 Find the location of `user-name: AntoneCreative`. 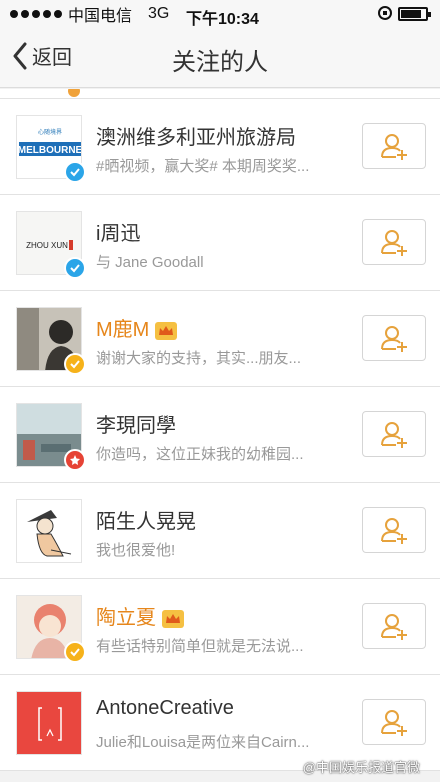

user-name: AntoneCreative is located at coordinates (165, 708).